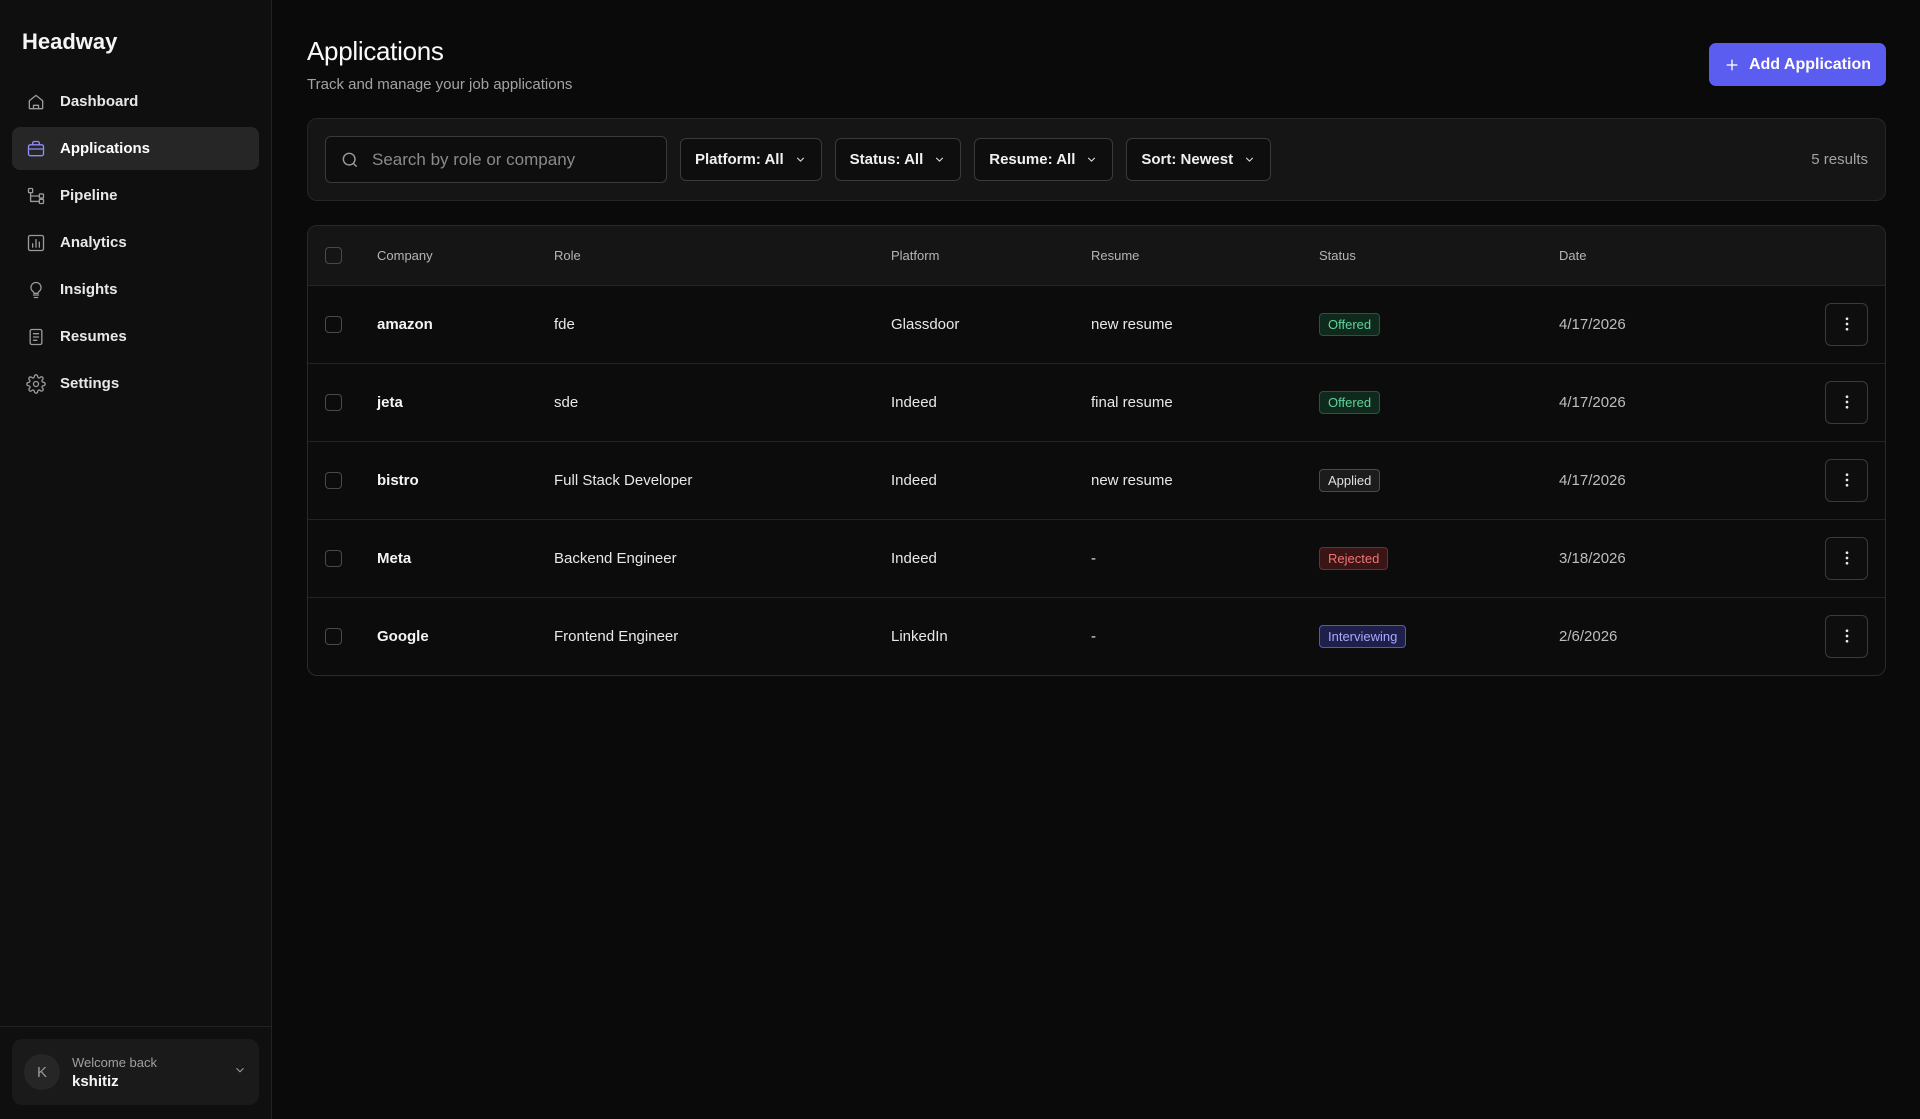 This screenshot has height=1119, width=1920. Describe the element at coordinates (722, 558) in the screenshot. I see `role-cell: Backend Engineer` at that location.